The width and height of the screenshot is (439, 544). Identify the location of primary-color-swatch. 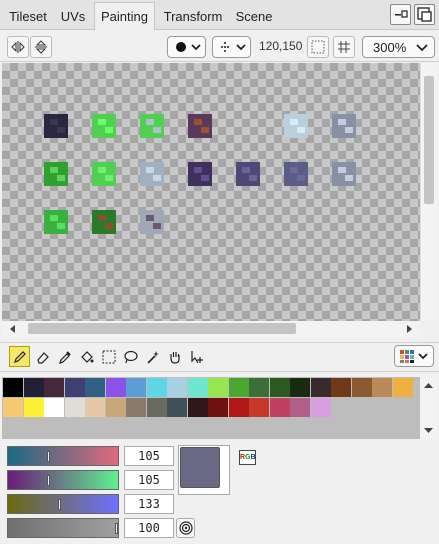
(200, 467).